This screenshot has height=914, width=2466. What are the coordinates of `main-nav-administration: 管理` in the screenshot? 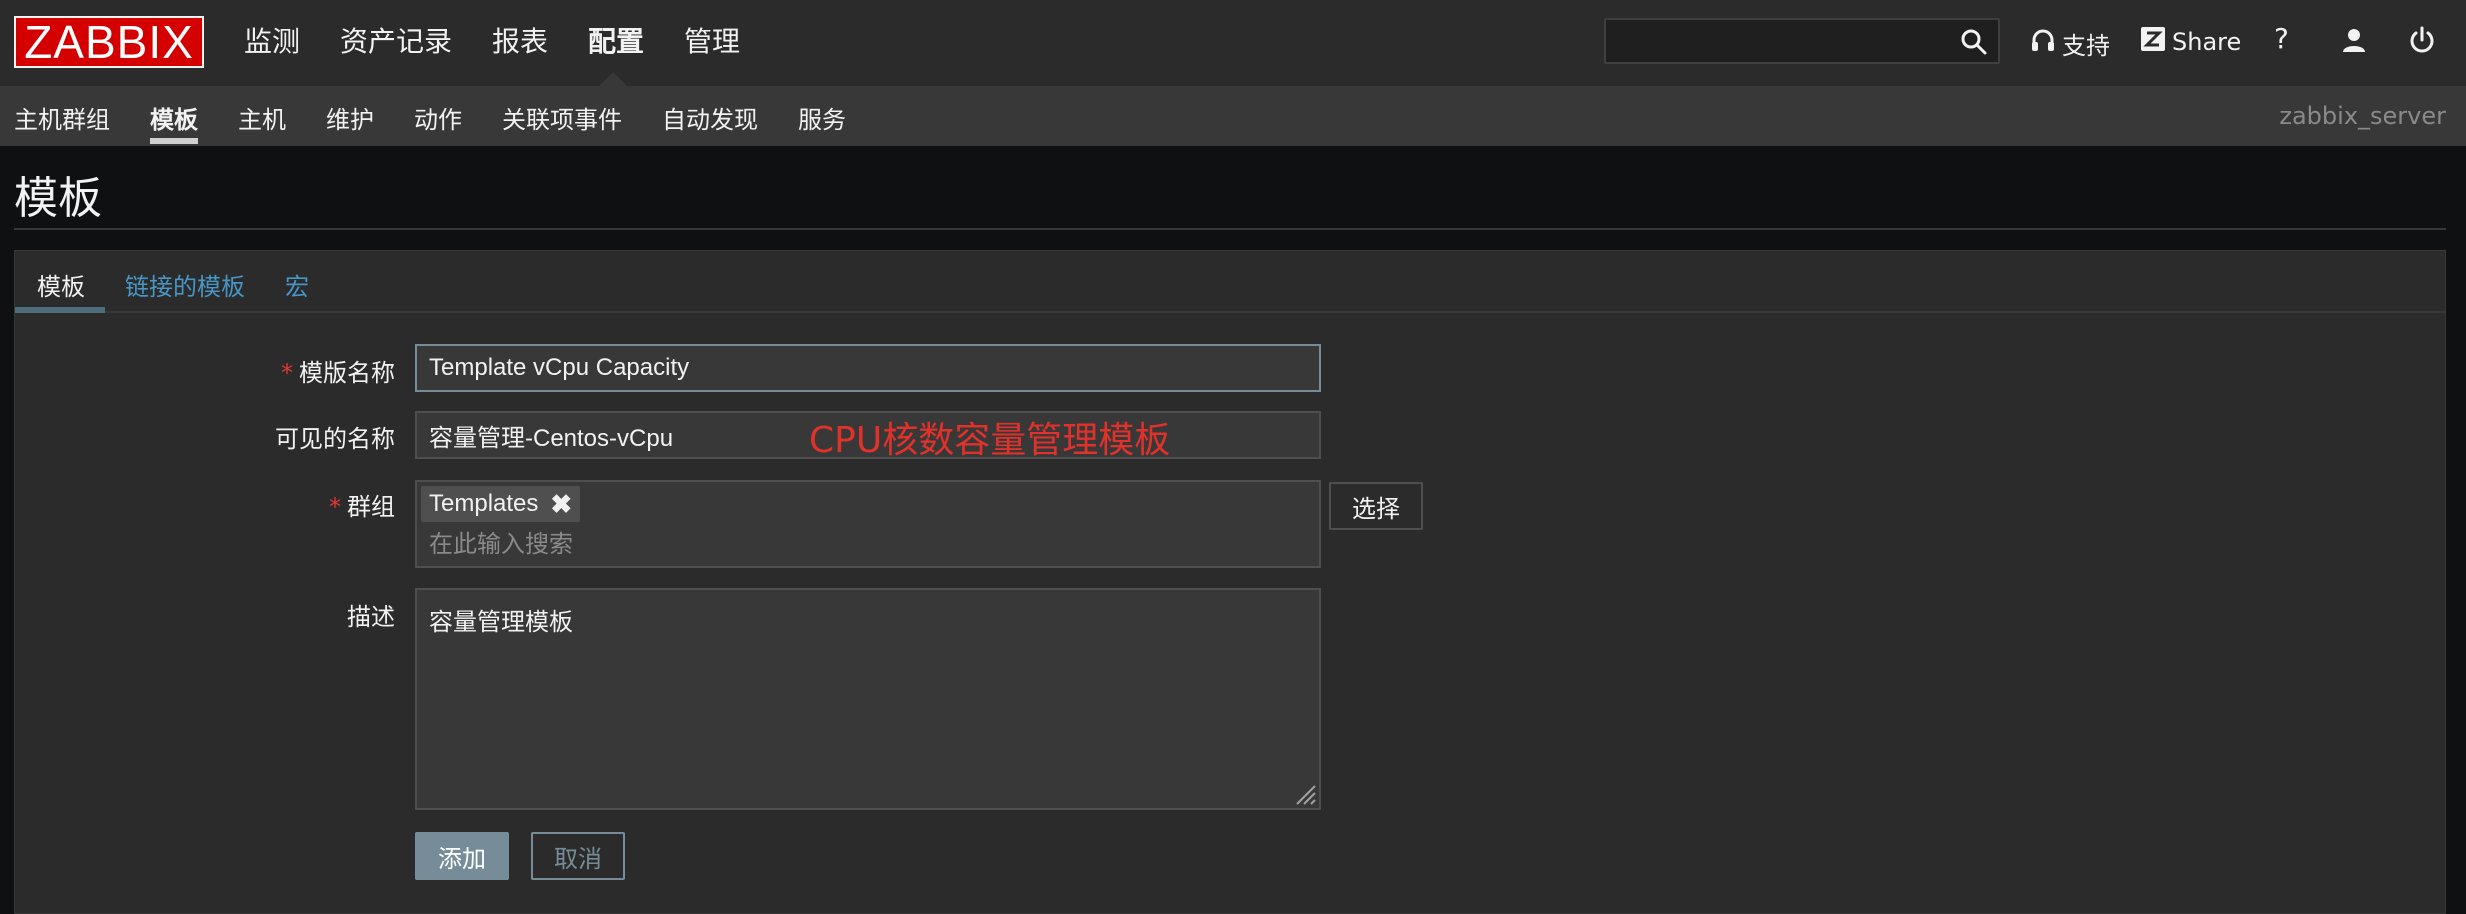 It's located at (712, 40).